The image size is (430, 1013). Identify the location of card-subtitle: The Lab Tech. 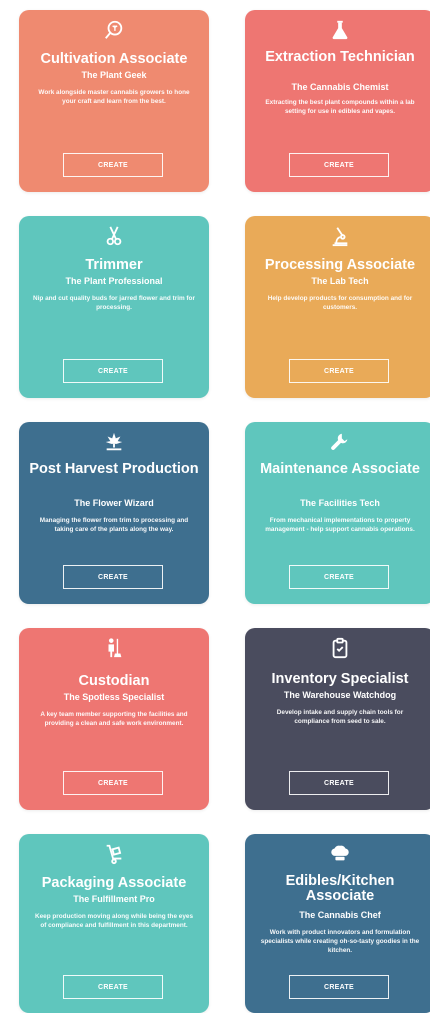
(340, 281).